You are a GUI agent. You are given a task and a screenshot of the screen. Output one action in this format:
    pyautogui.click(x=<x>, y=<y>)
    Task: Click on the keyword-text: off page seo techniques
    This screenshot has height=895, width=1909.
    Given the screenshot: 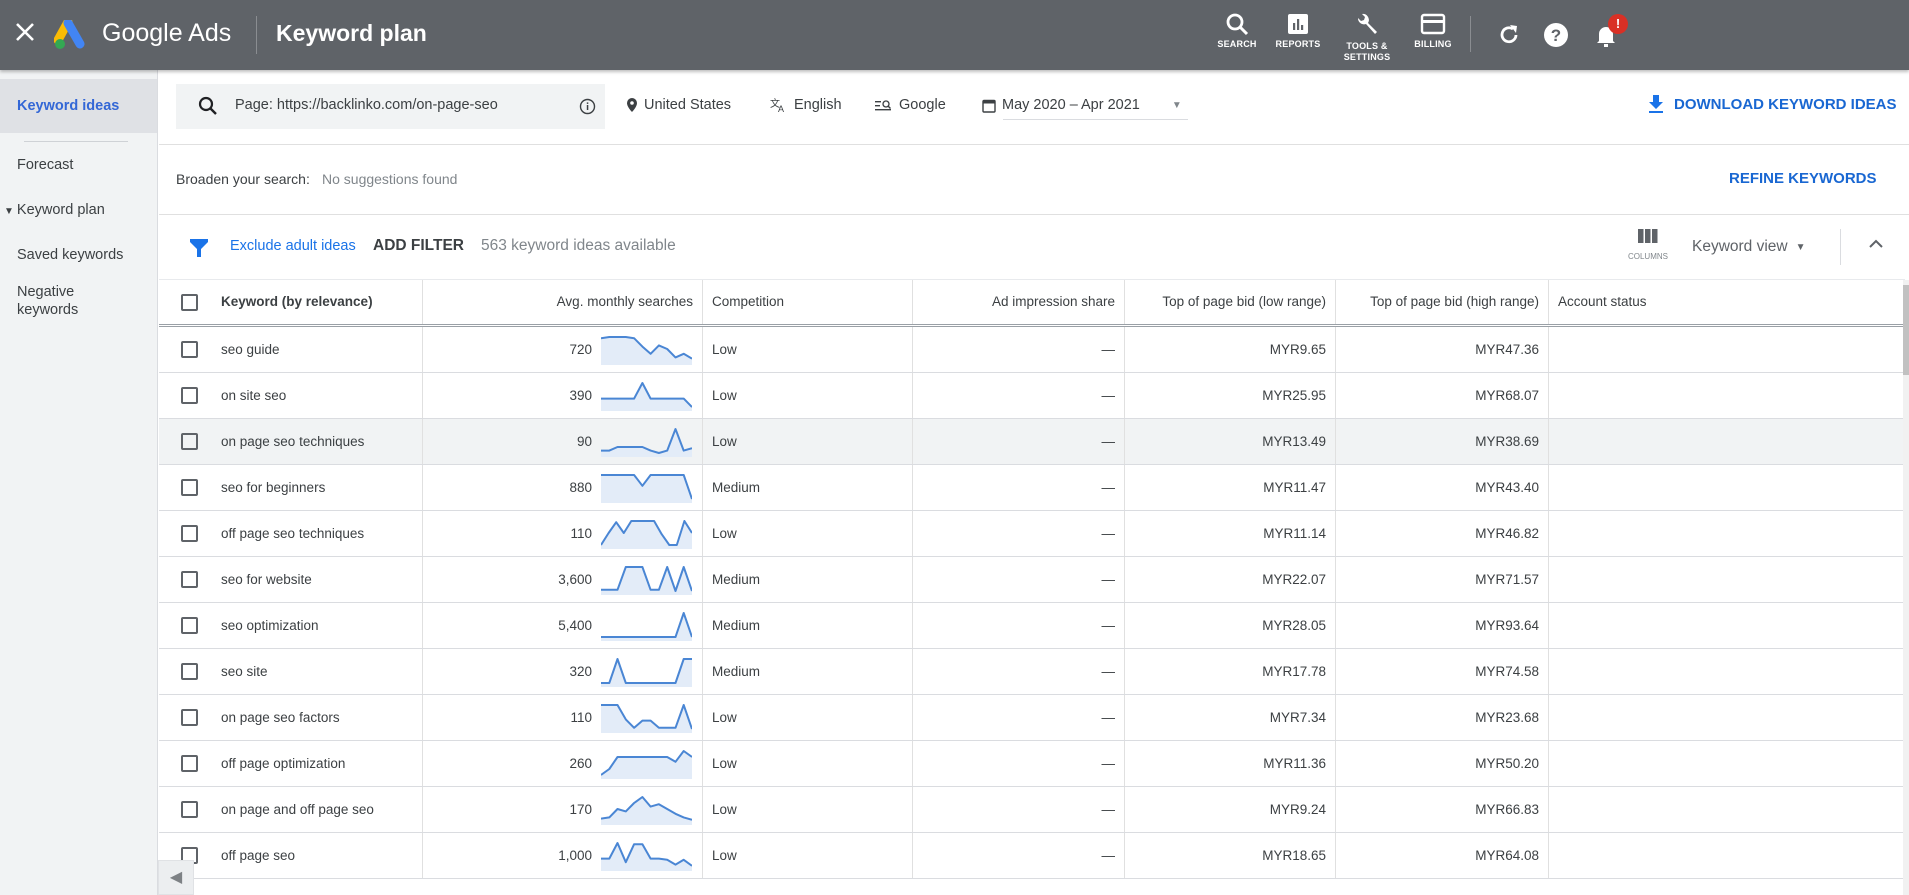 What is the action you would take?
    pyautogui.click(x=293, y=533)
    